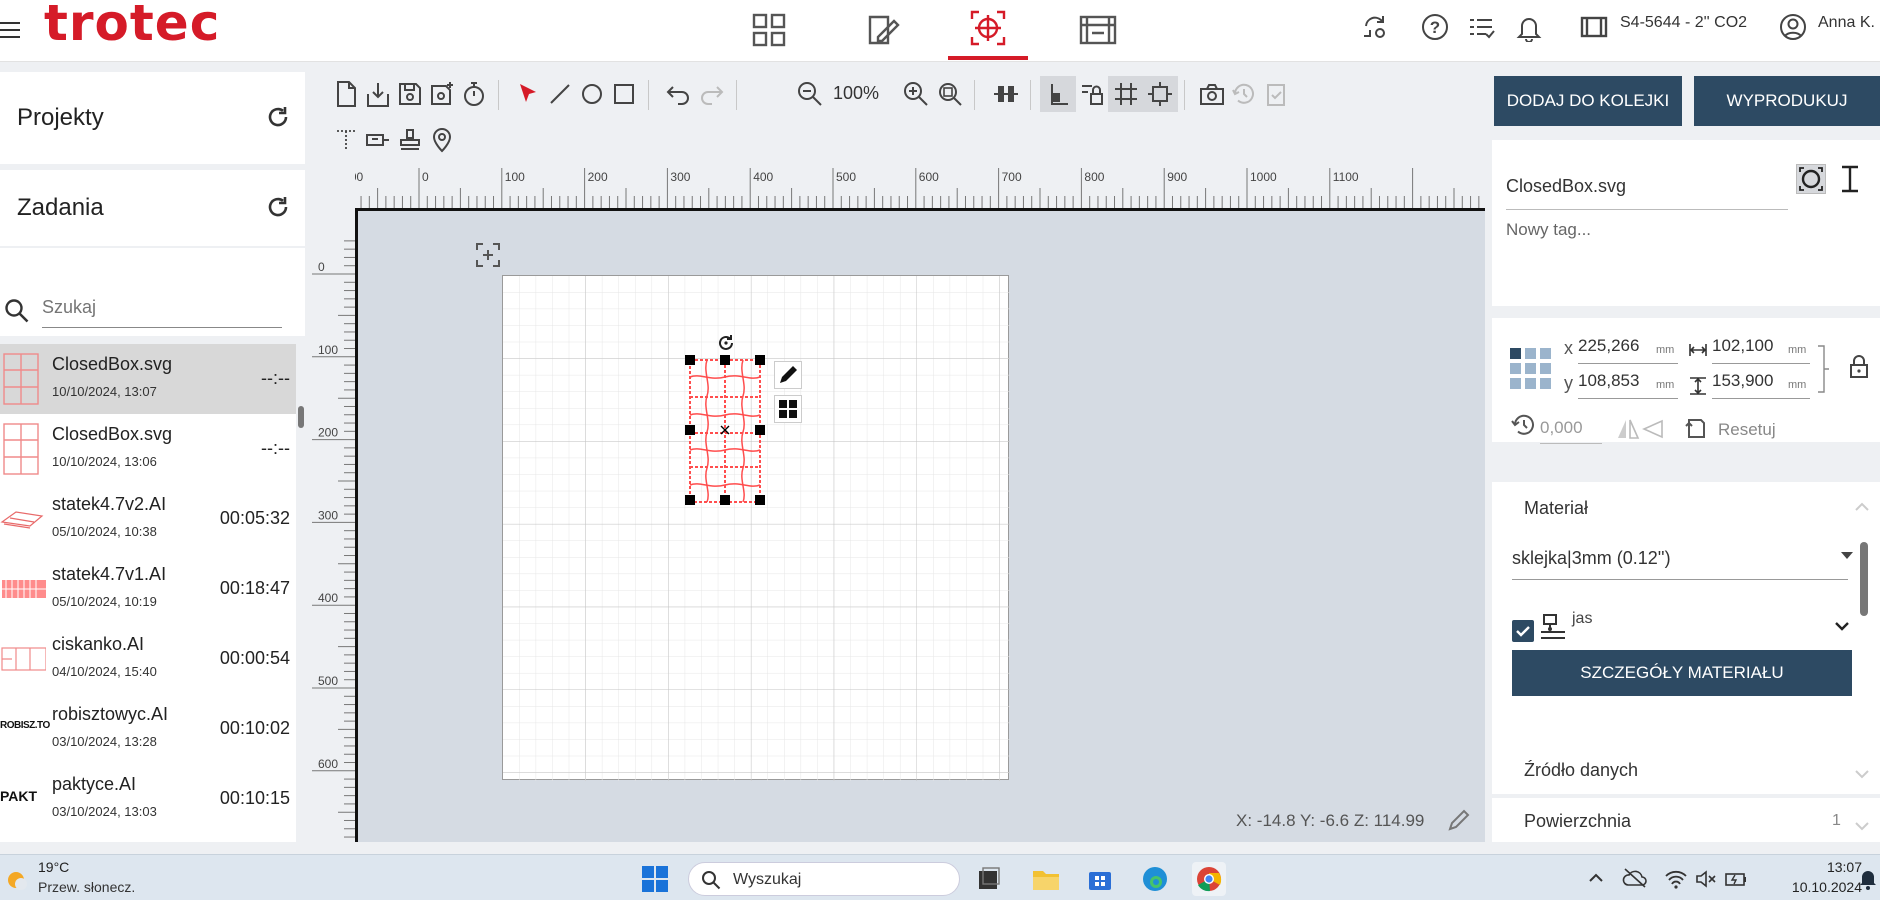 This screenshot has width=1880, height=900. Describe the element at coordinates (11, 30) in the screenshot. I see `menu-icon` at that location.